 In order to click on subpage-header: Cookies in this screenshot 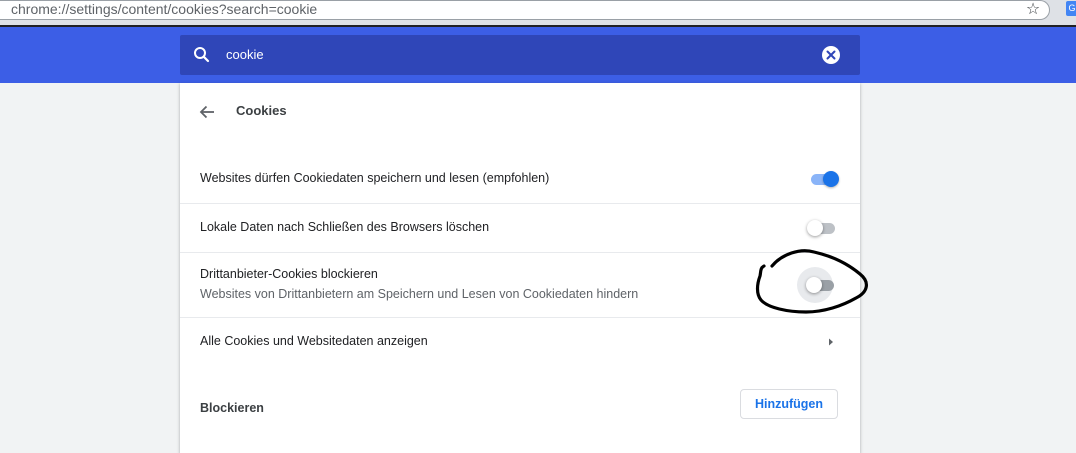, I will do `click(520, 111)`.